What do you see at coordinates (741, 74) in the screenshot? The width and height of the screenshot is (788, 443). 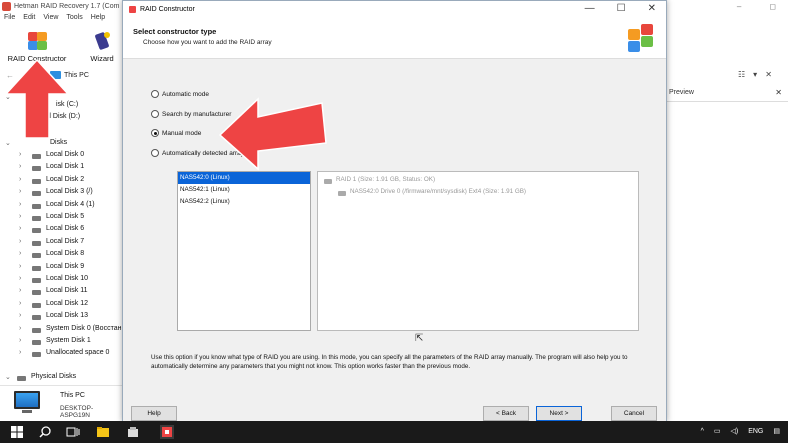 I see `view-mode-icon: ☷` at bounding box center [741, 74].